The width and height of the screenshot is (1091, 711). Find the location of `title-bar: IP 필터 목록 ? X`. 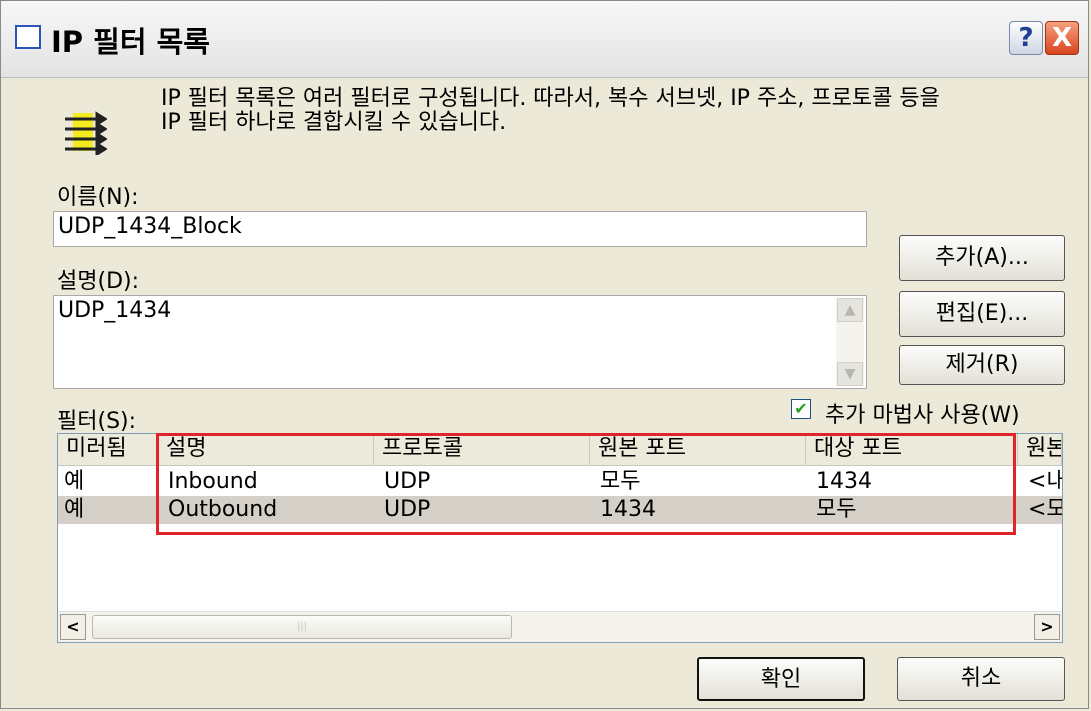

title-bar: IP 필터 목록 ? X is located at coordinates (544, 39).